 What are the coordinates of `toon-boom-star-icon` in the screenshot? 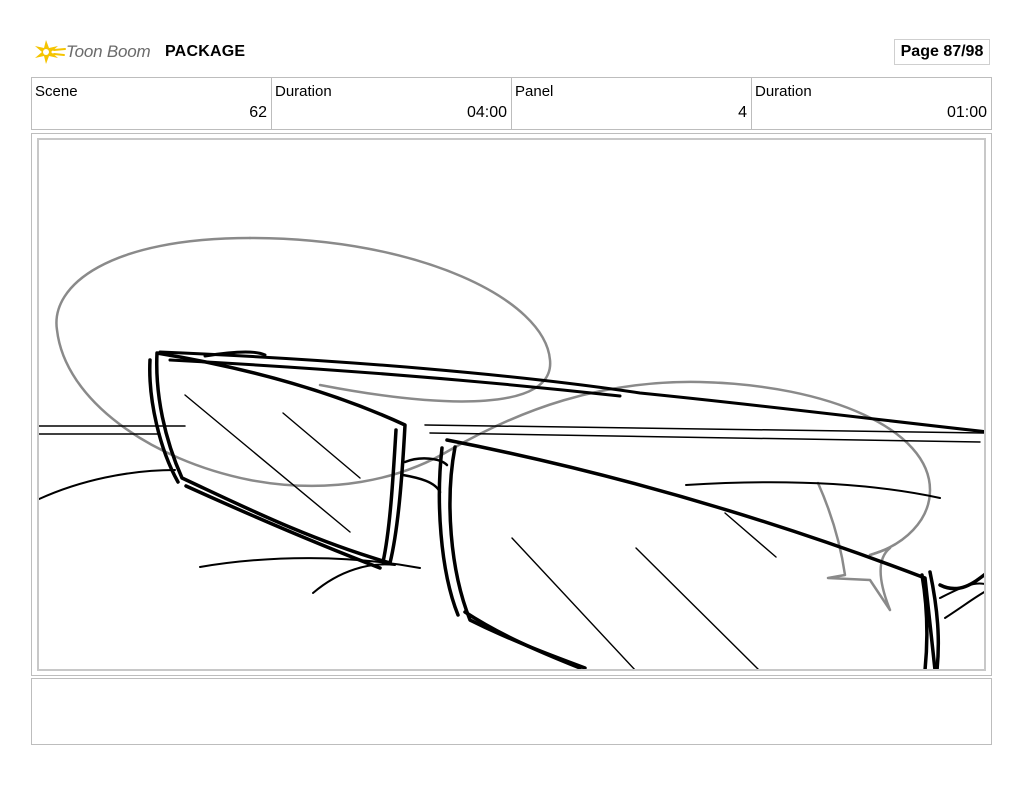 It's located at (50, 52).